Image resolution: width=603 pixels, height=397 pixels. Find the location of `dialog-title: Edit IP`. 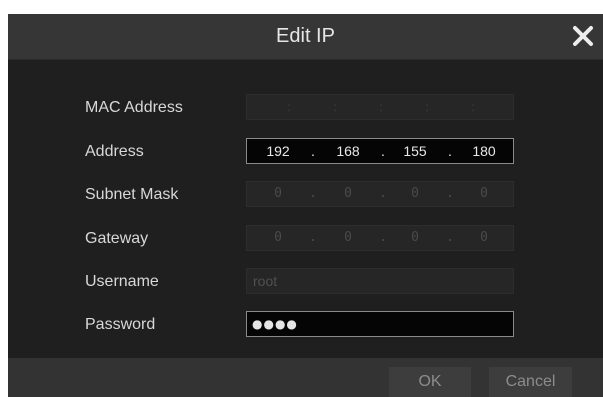

dialog-title: Edit IP is located at coordinates (305, 36).